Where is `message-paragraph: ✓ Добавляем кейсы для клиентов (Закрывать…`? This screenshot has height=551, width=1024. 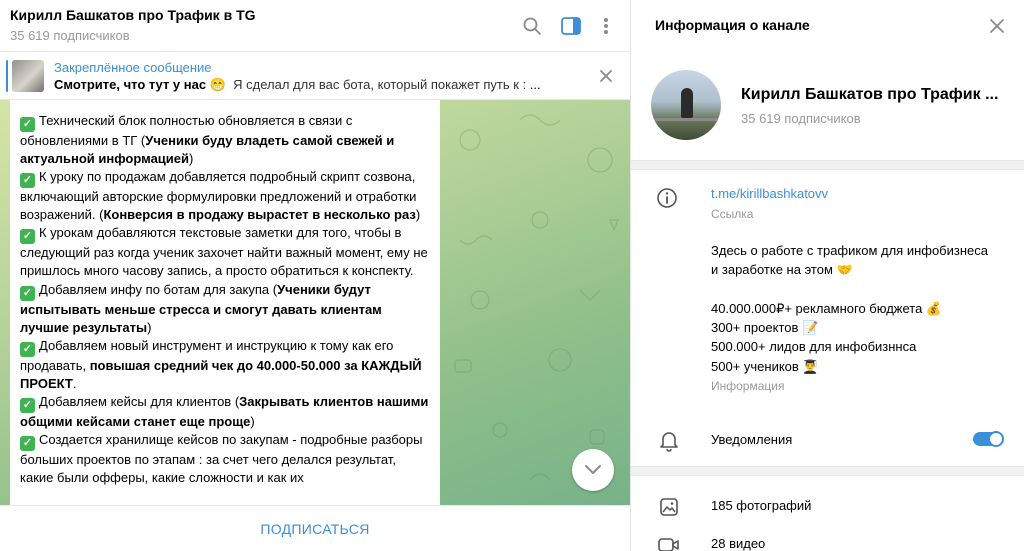
message-paragraph: ✓ Добавляем кейсы для клиентов (Закрывать… is located at coordinates (224, 411).